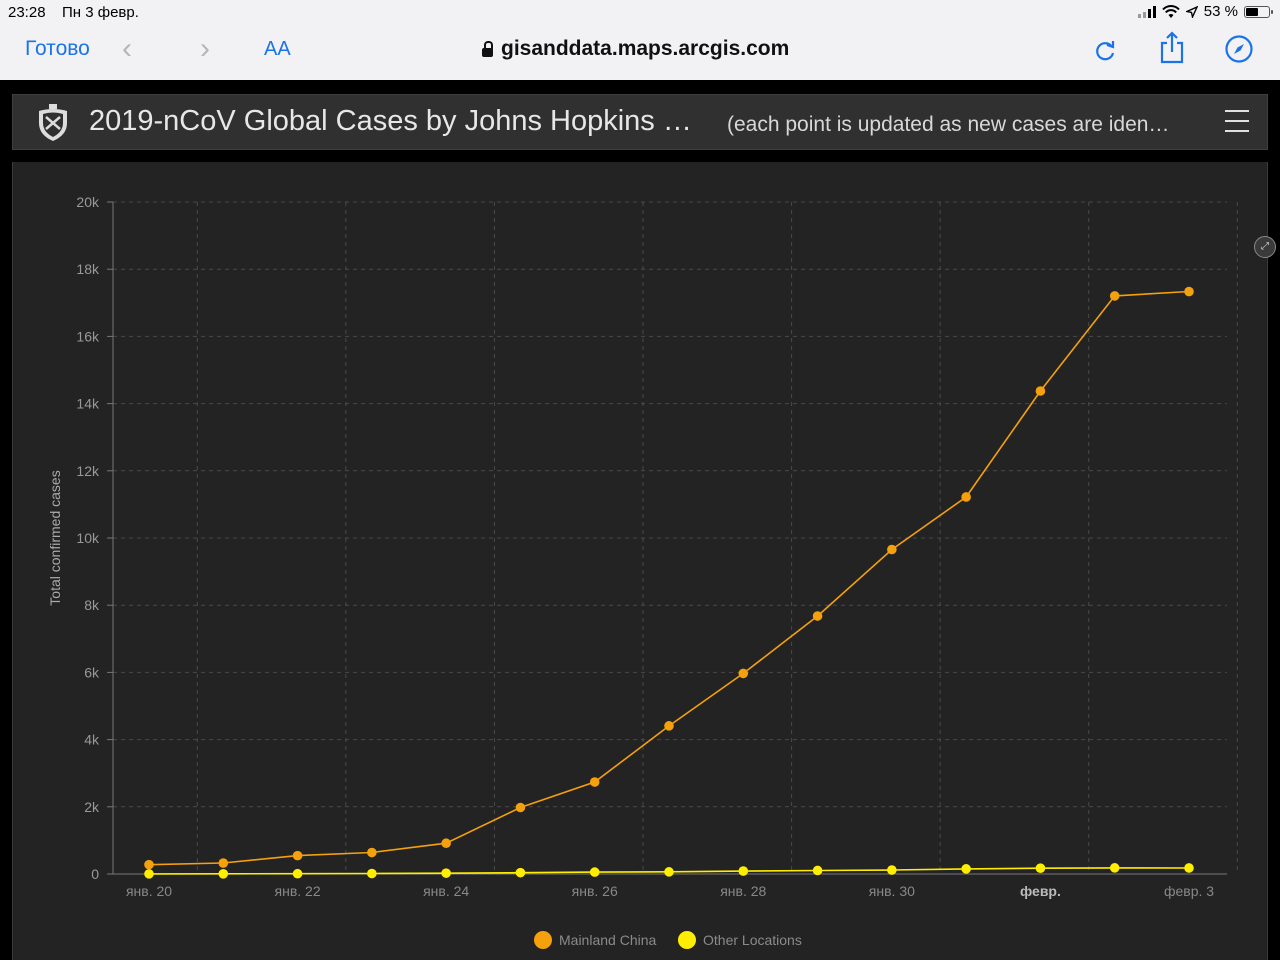 This screenshot has width=1280, height=960. I want to click on x-tick-label: янв. 22, so click(298, 891).